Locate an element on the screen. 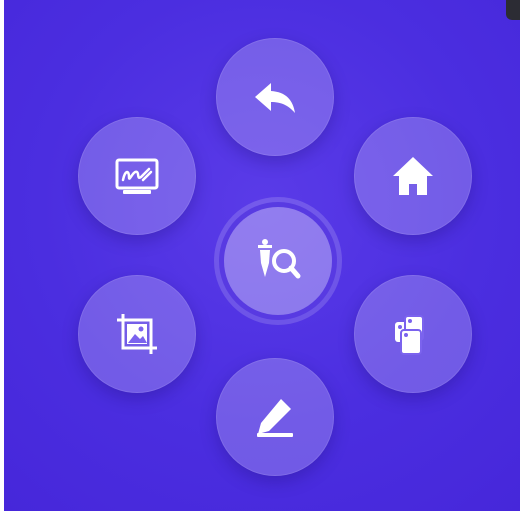  magnifier-tool-icon is located at coordinates (279, 259).